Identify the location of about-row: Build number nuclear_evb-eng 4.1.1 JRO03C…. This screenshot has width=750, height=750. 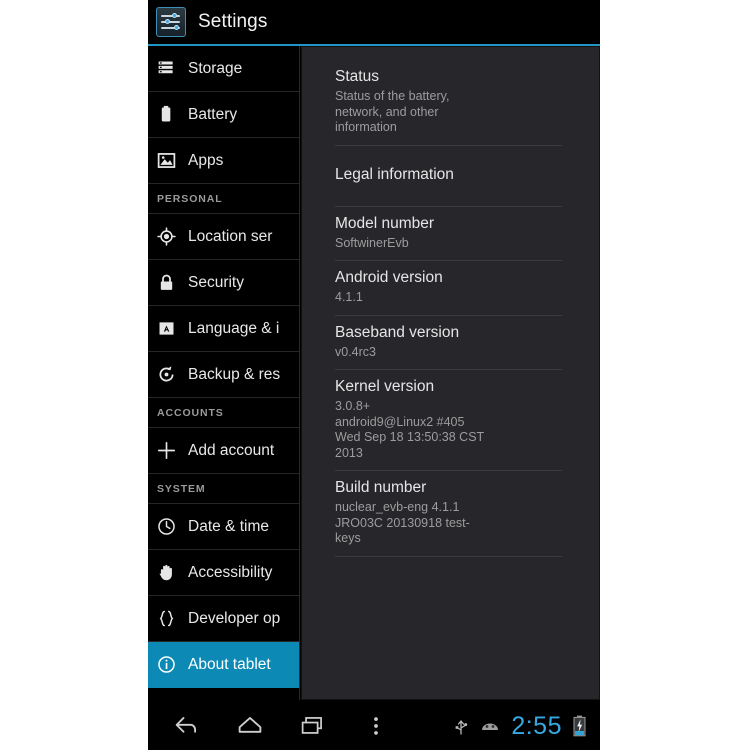
(448, 514).